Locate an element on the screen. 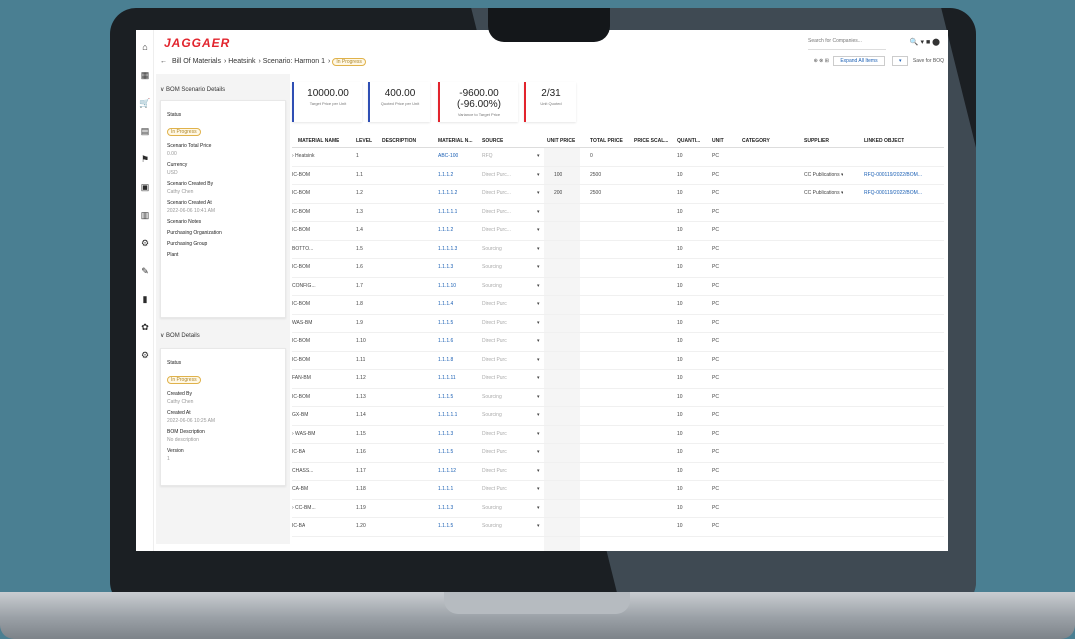 The width and height of the screenshot is (1075, 639). save-link: Save for BOQ is located at coordinates (928, 61).